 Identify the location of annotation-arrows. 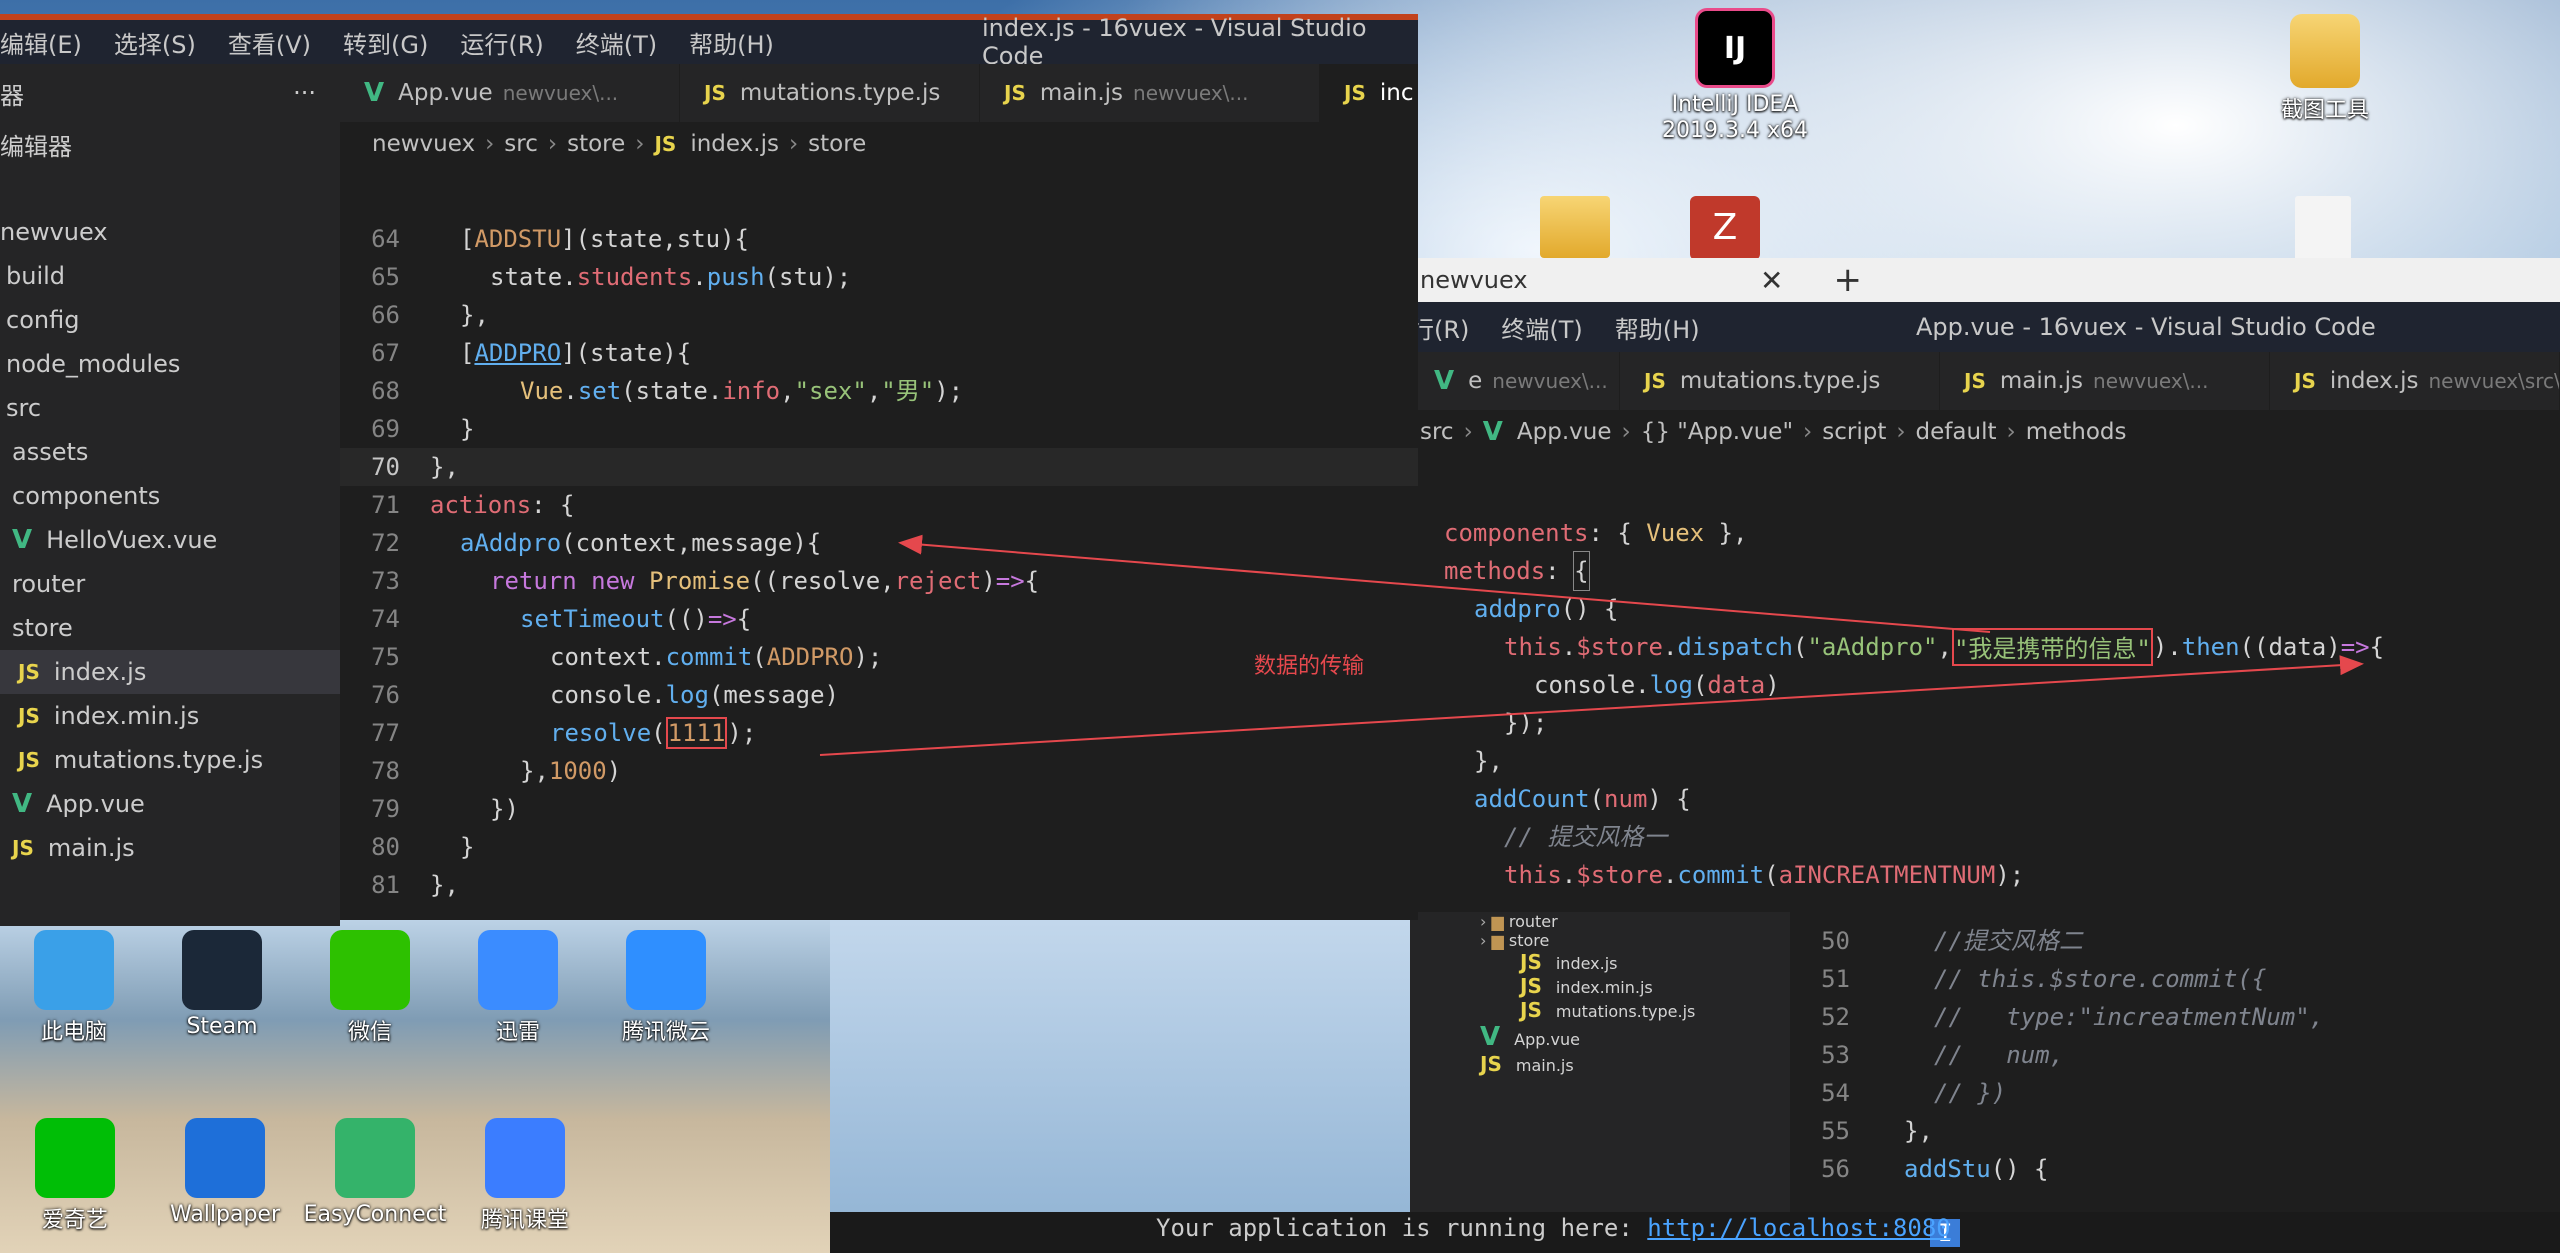
(1591, 645).